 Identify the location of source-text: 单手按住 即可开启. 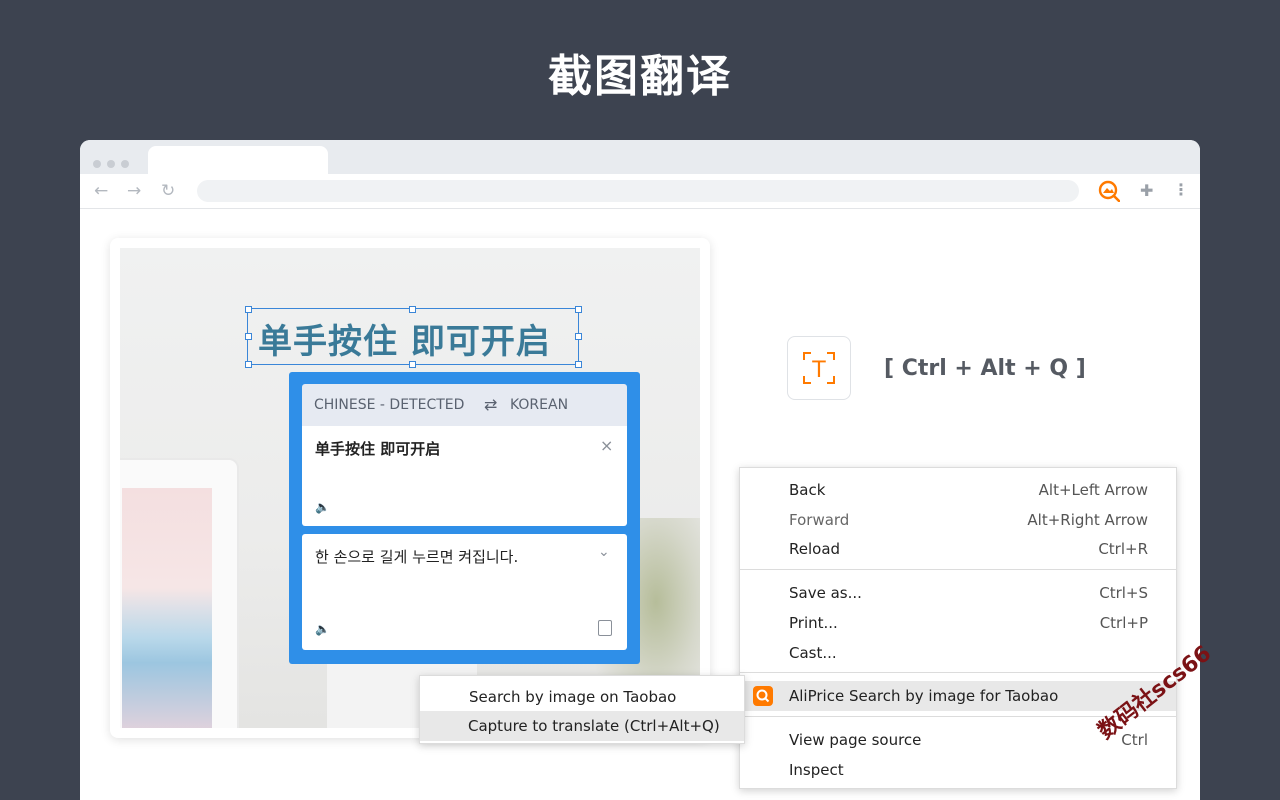
(378, 449).